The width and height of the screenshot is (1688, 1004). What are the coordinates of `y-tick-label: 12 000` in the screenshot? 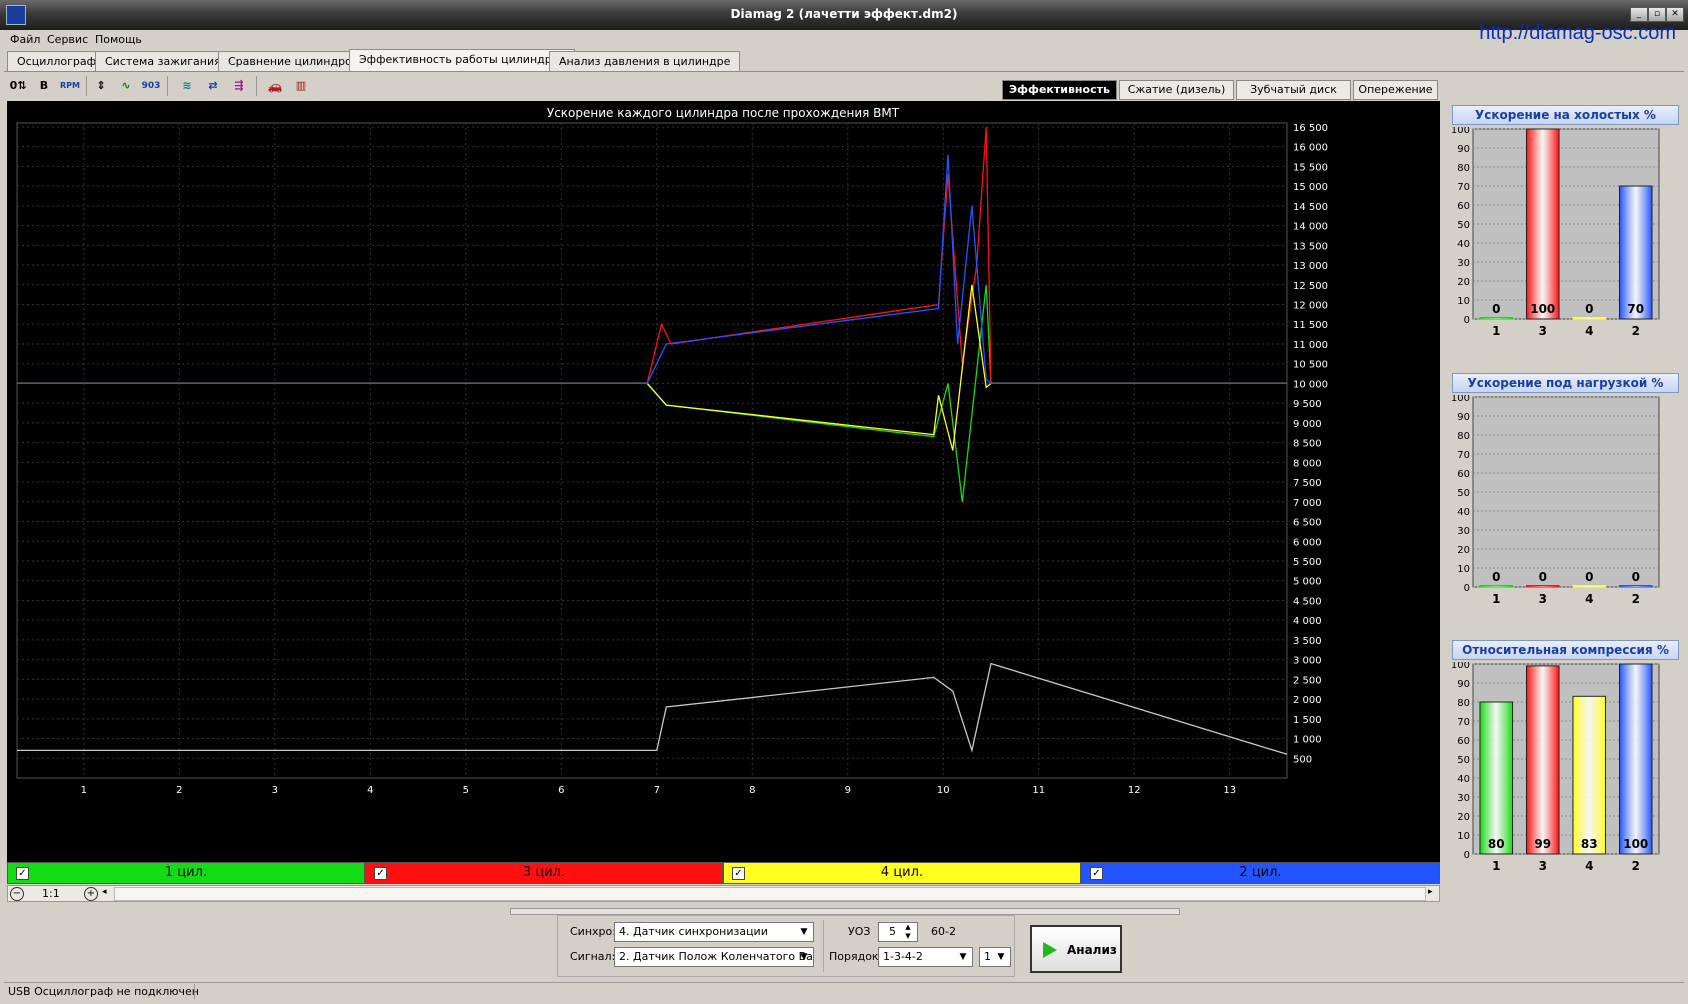 It's located at (1310, 306).